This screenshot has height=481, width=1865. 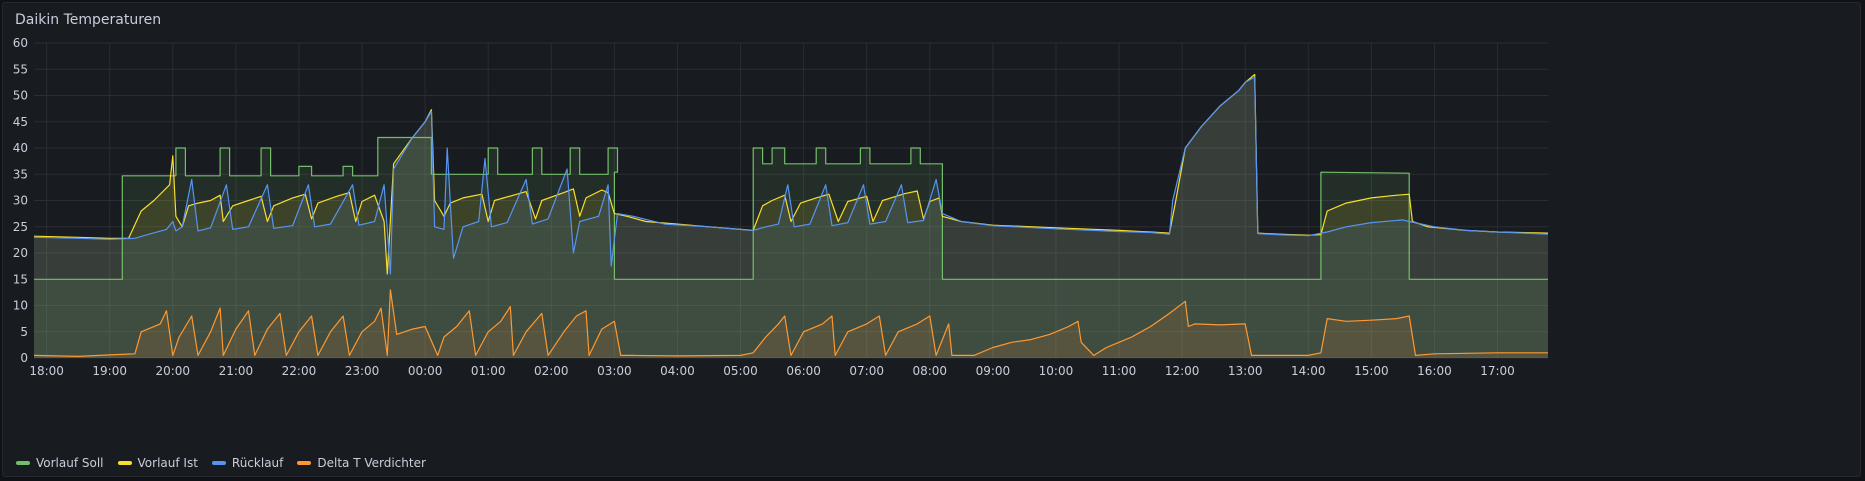 What do you see at coordinates (20, 69) in the screenshot?
I see `y-tick-label: 55` at bounding box center [20, 69].